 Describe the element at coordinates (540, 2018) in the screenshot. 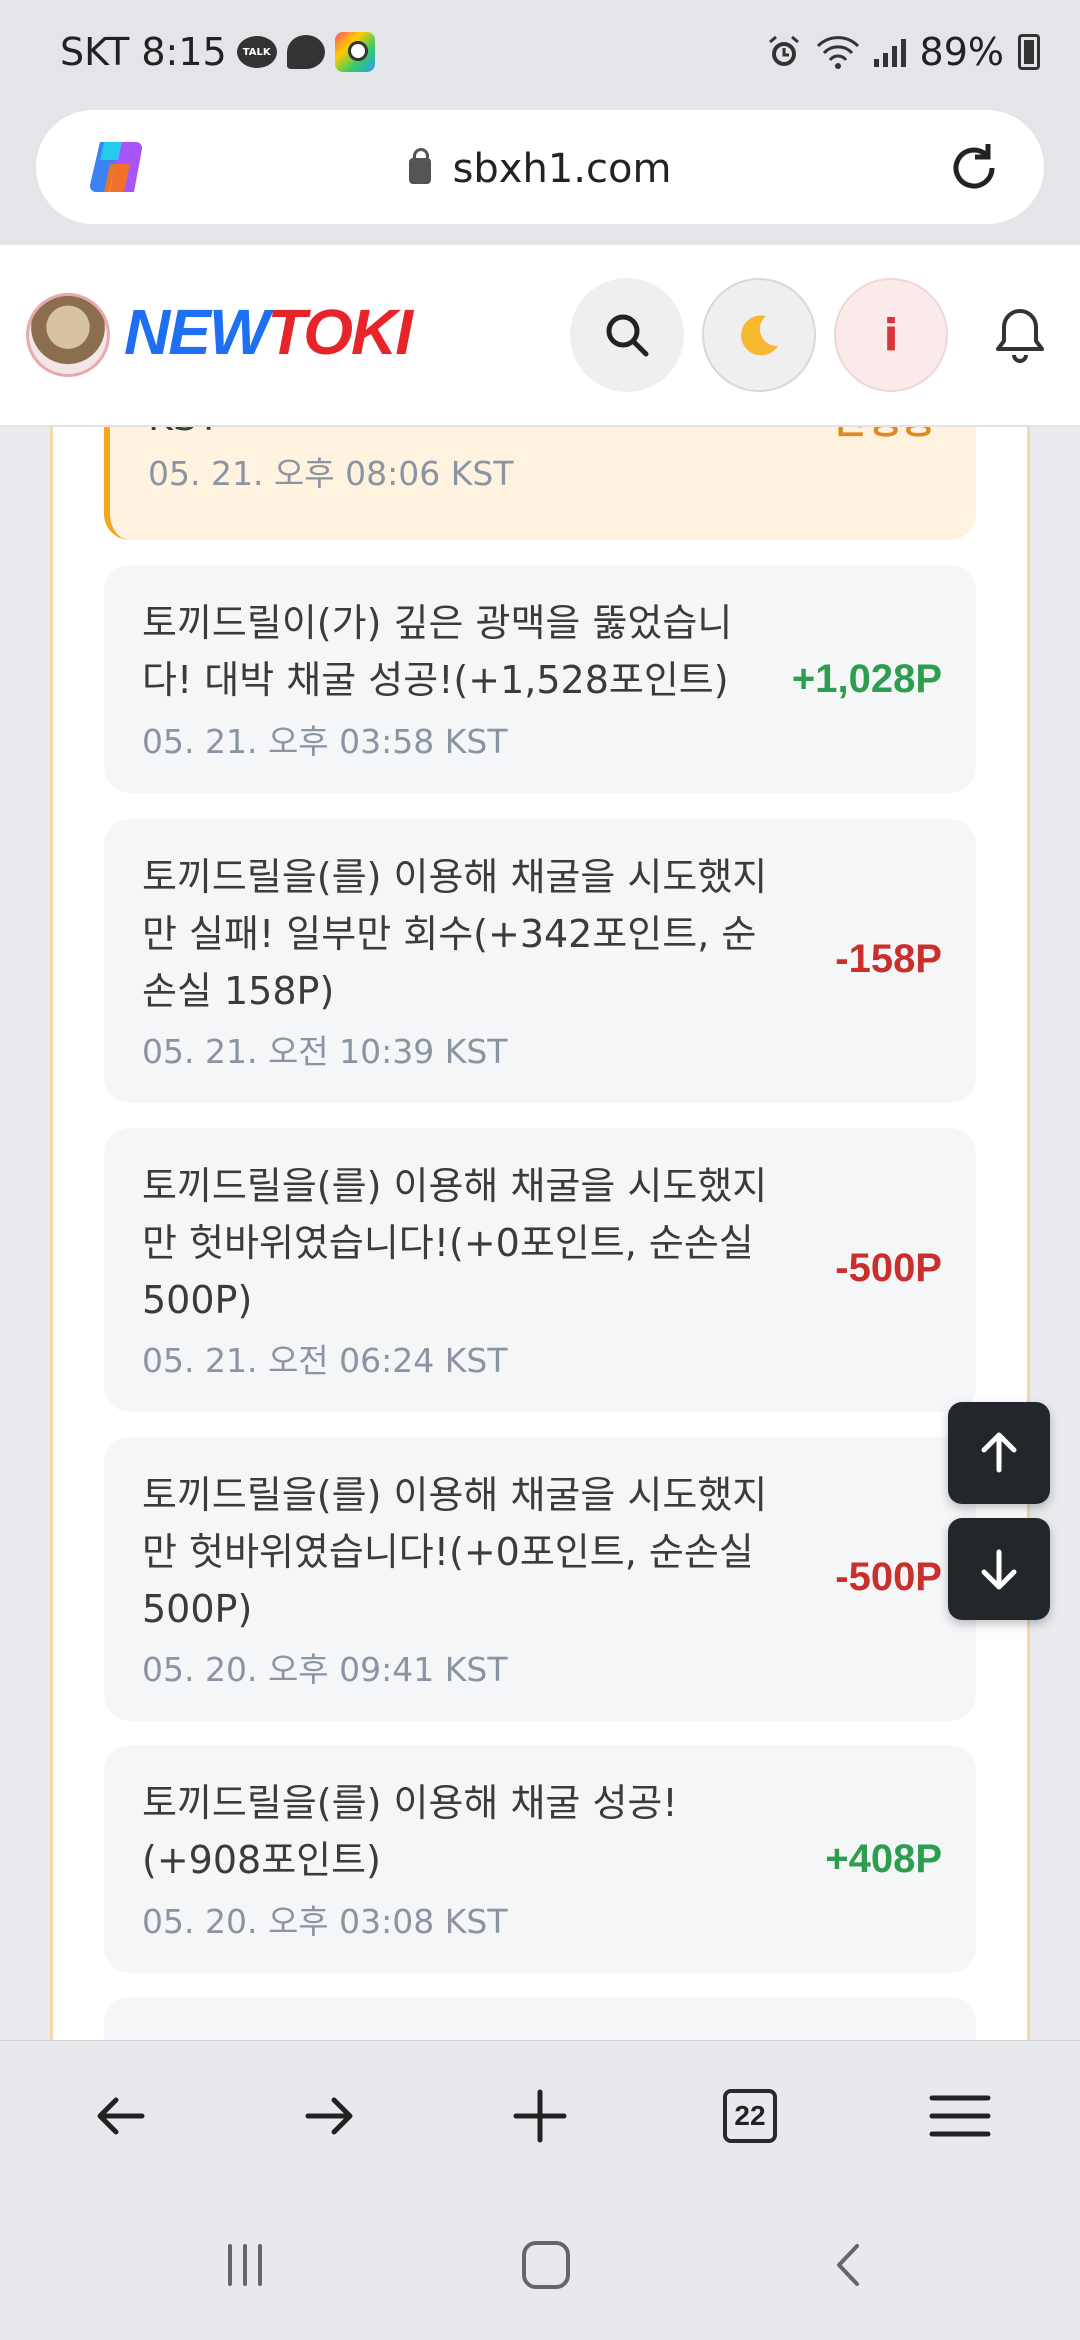

I see `list-item` at that location.